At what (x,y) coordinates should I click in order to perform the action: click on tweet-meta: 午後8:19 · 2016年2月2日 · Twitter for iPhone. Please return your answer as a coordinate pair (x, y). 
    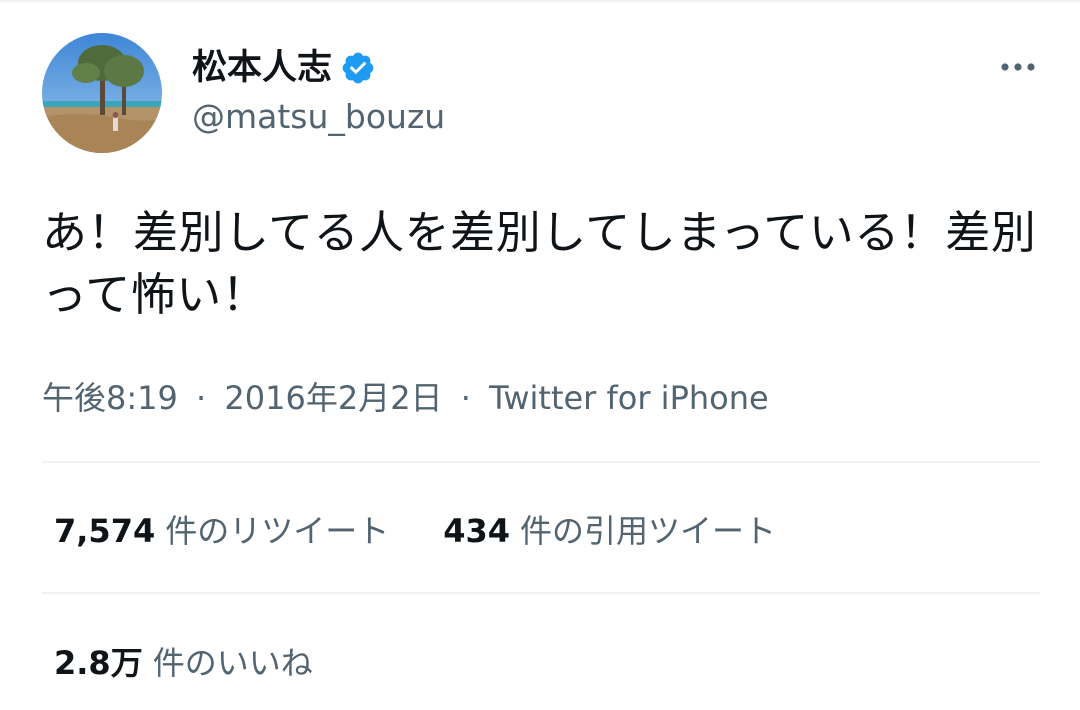
    Looking at the image, I should click on (405, 398).